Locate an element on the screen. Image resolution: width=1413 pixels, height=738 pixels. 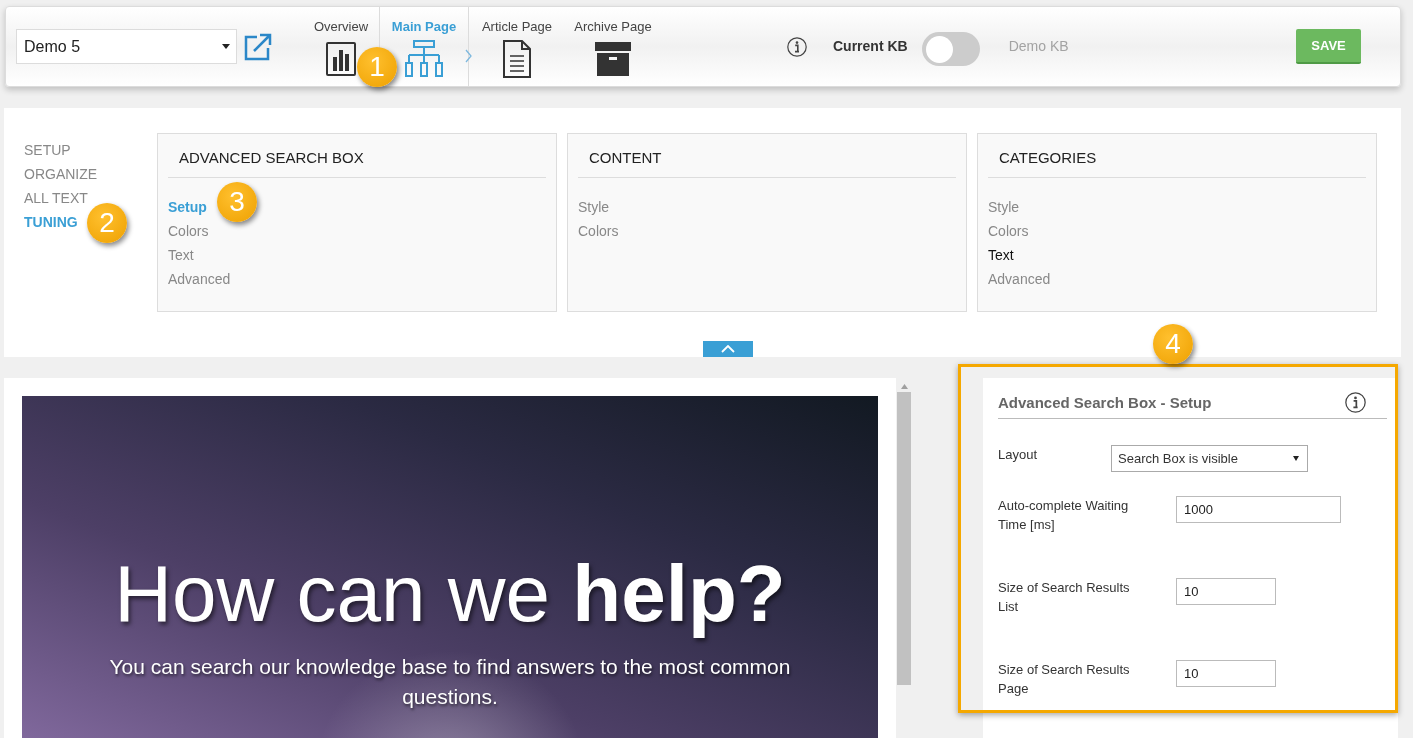
caret-up-icon is located at coordinates (728, 349).